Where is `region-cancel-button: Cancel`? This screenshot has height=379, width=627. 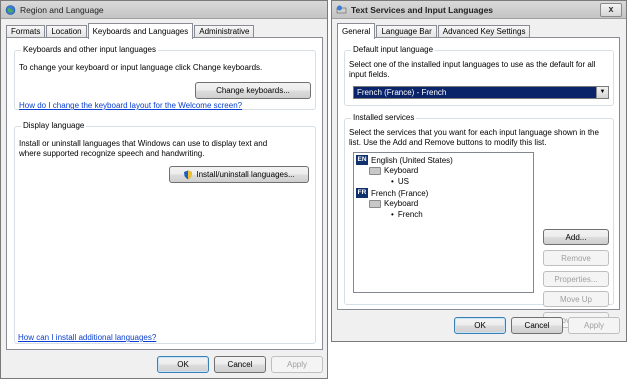
region-cancel-button: Cancel is located at coordinates (240, 364).